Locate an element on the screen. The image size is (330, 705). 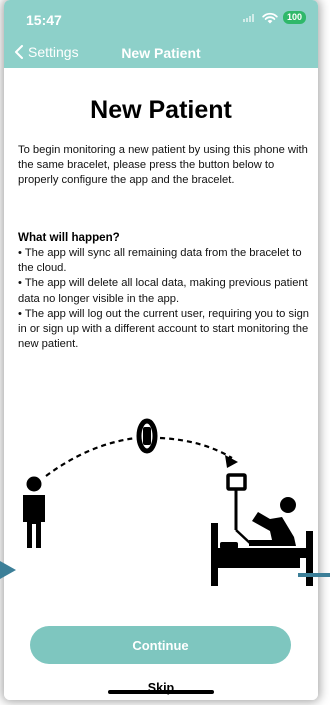
pointer-arrow-left is located at coordinates (8, 570).